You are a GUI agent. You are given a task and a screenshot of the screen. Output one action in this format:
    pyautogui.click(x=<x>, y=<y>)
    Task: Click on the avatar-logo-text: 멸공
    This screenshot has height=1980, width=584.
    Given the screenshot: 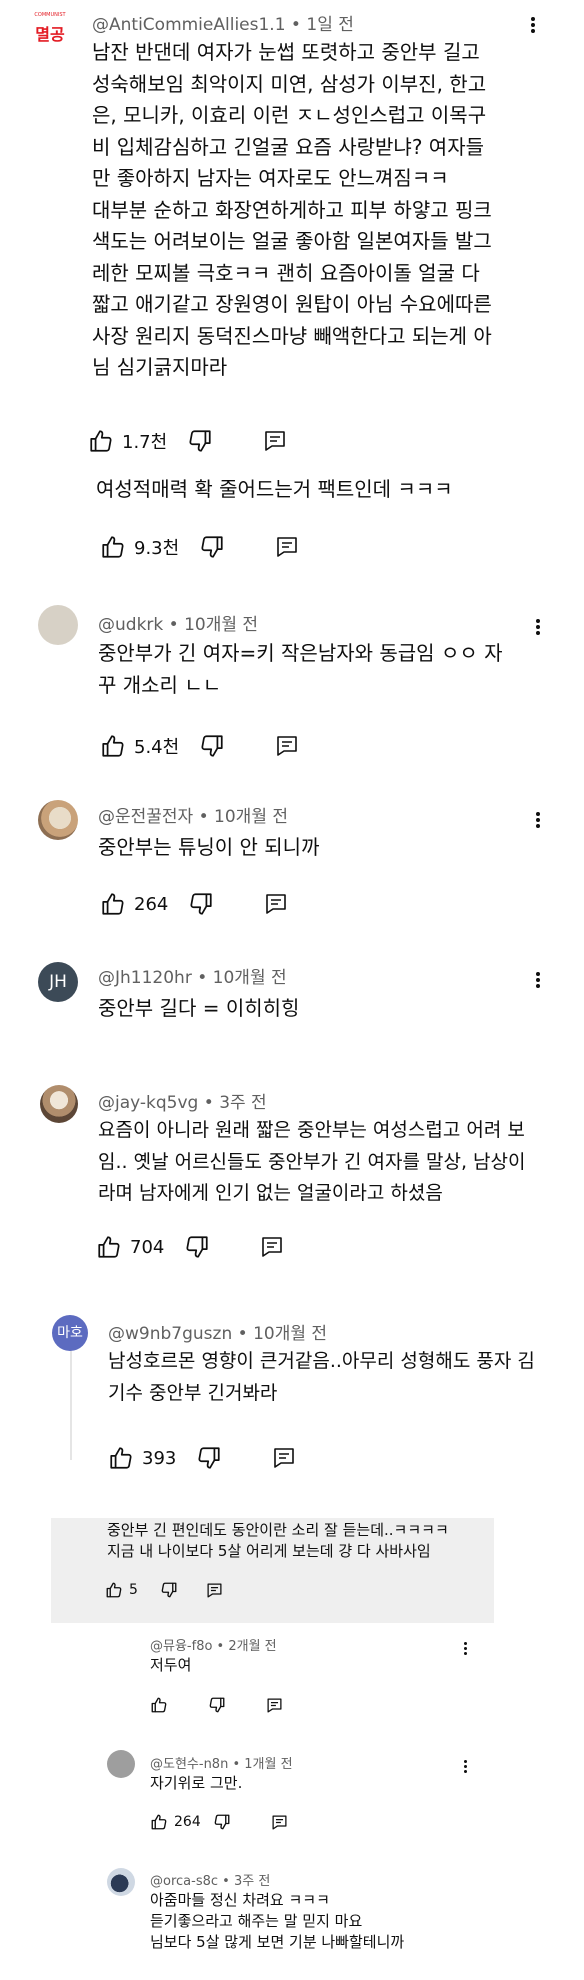 What is the action you would take?
    pyautogui.click(x=50, y=34)
    